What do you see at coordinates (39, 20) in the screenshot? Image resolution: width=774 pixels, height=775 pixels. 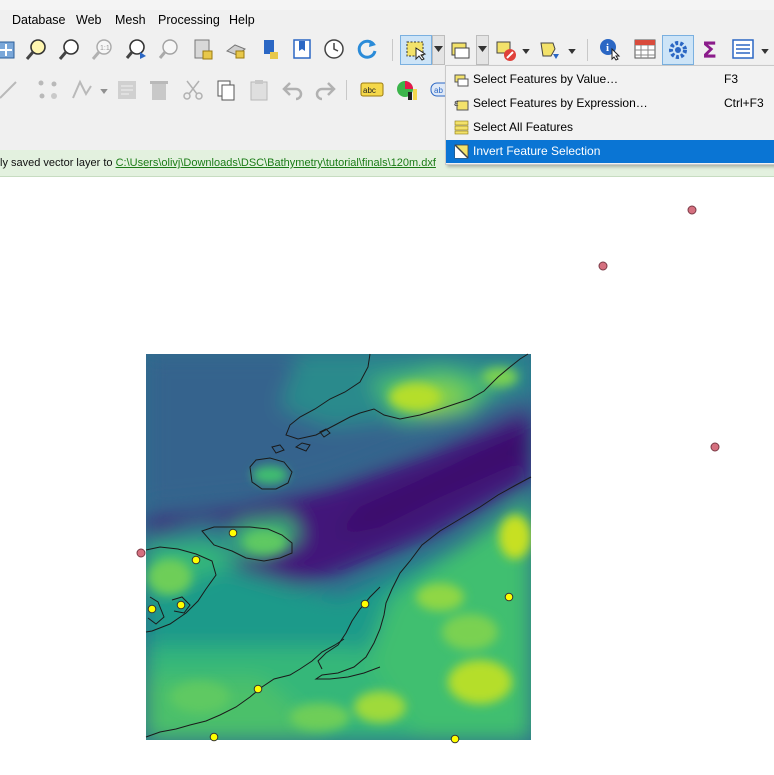 I see `menu-database: Database` at bounding box center [39, 20].